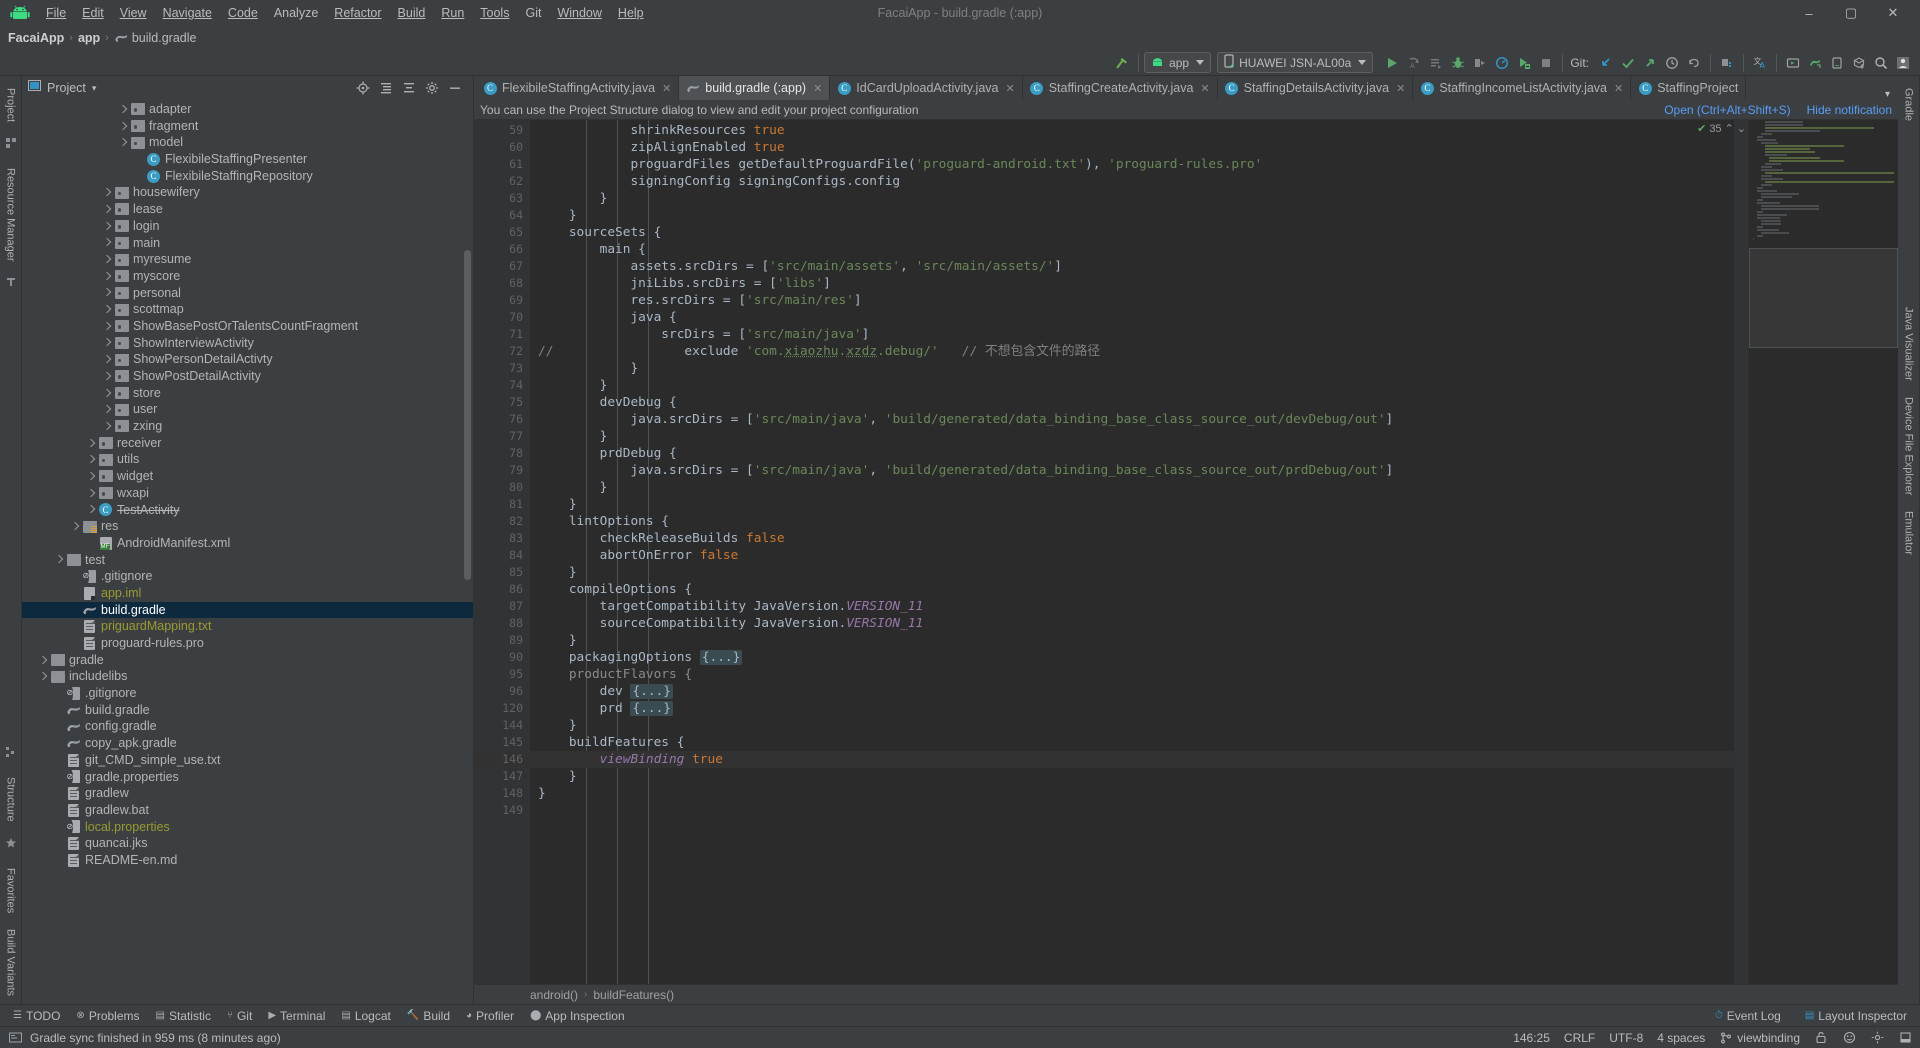  Describe the element at coordinates (578, 88) in the screenshot. I see `editor-tab: C FlexibileStaffingActivity.java ✕` at that location.